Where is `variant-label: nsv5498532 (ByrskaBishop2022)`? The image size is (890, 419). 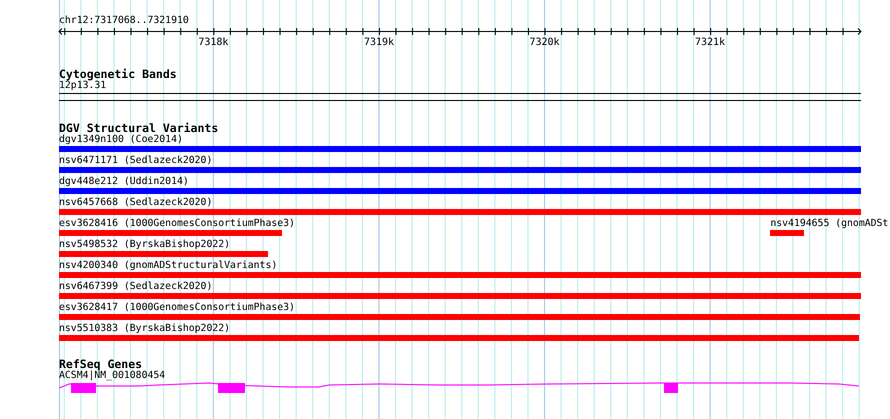 variant-label: nsv5498532 (ByrskaBishop2022) is located at coordinates (144, 245).